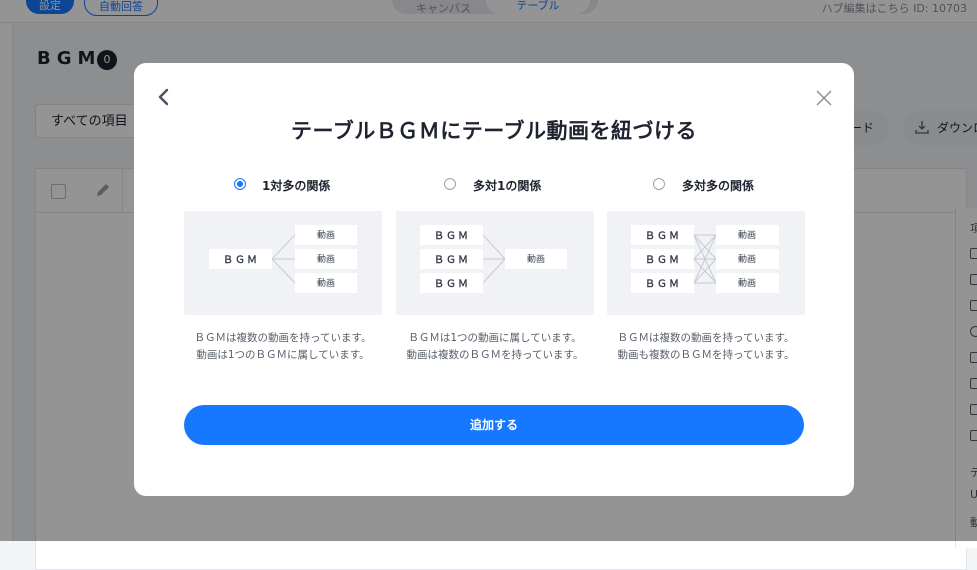 The height and width of the screenshot is (570, 977). What do you see at coordinates (495, 338) in the screenshot?
I see `description-line: ＢＧＭは1つの動画に属しています。` at bounding box center [495, 338].